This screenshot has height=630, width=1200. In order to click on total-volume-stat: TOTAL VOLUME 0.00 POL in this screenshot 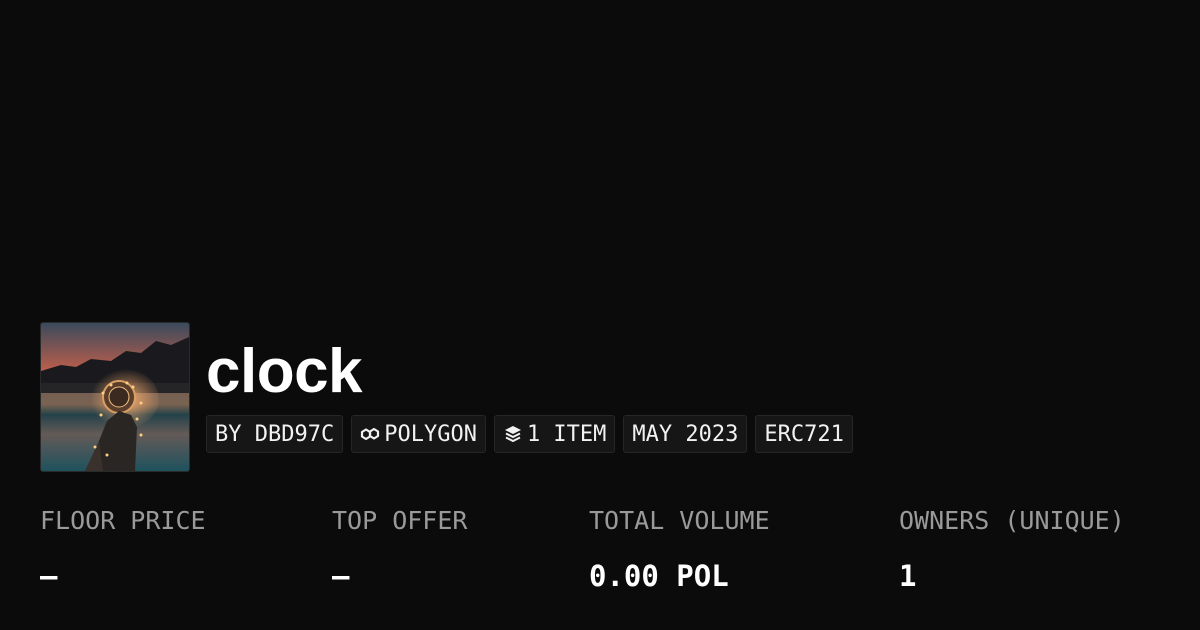, I will do `click(679, 549)`.